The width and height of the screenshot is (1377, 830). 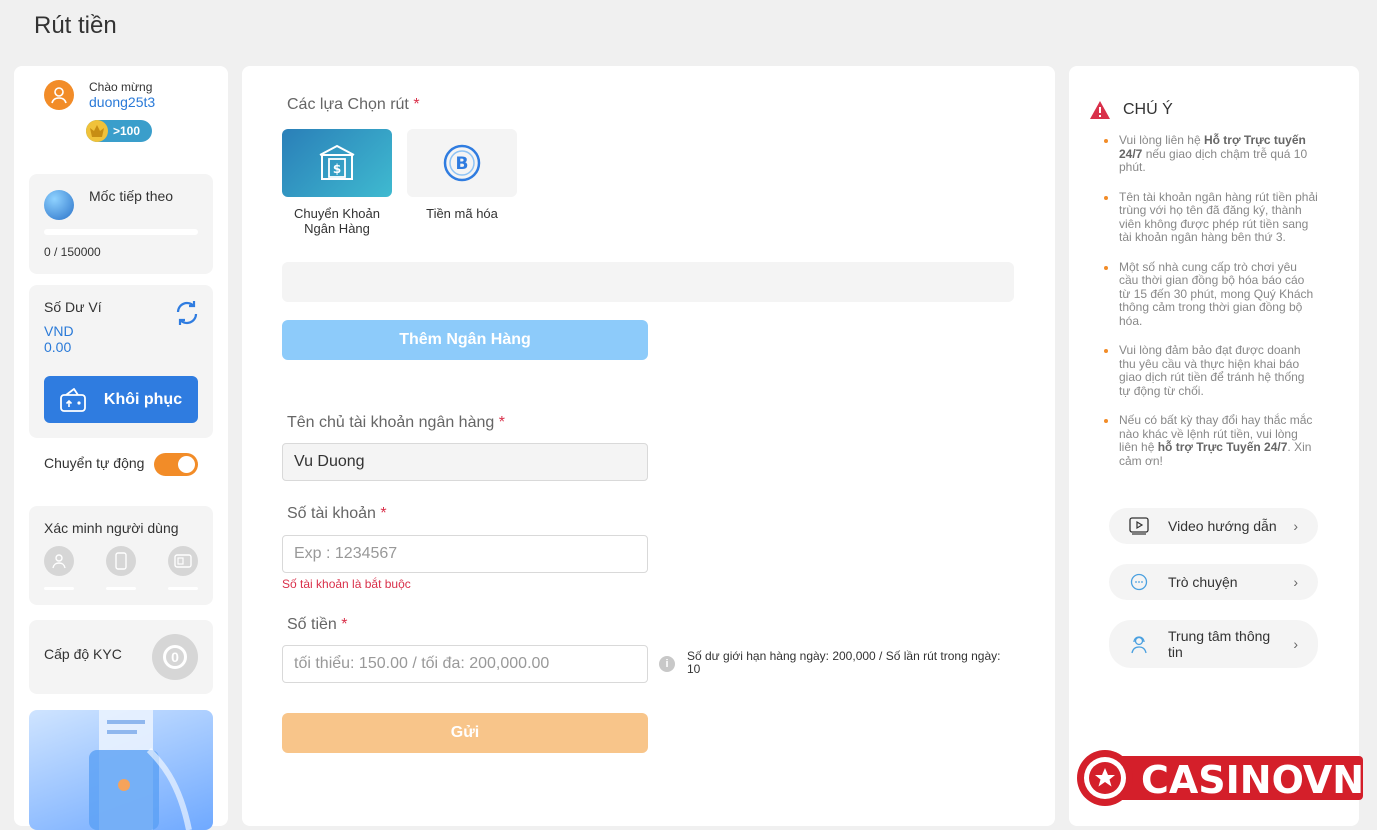 What do you see at coordinates (59, 561) in the screenshot?
I see `user-verify-icon` at bounding box center [59, 561].